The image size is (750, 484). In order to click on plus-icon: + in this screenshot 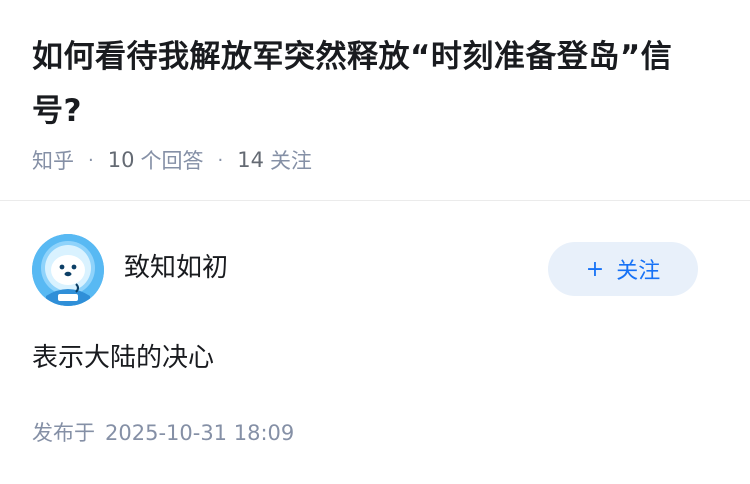, I will do `click(595, 269)`.